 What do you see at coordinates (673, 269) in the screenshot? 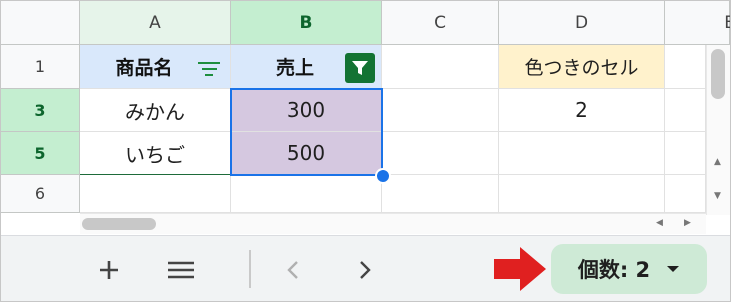
I see `dropdown-icon` at bounding box center [673, 269].